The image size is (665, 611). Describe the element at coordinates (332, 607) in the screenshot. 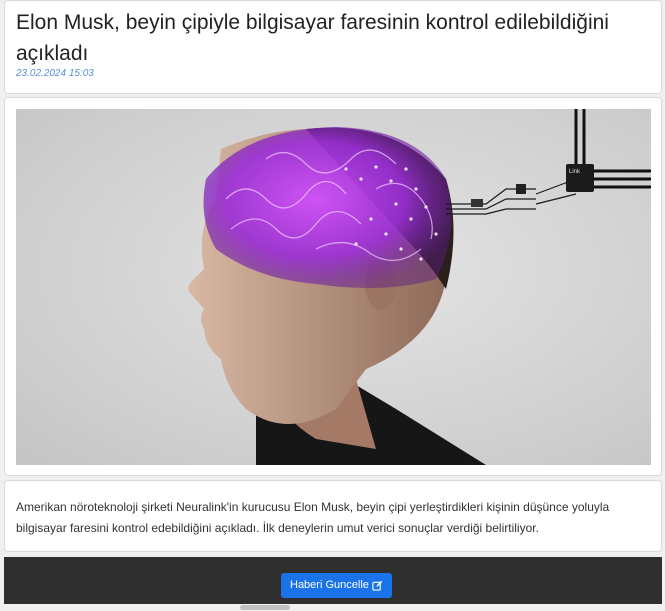

I see `horizontal-scrollbar` at that location.